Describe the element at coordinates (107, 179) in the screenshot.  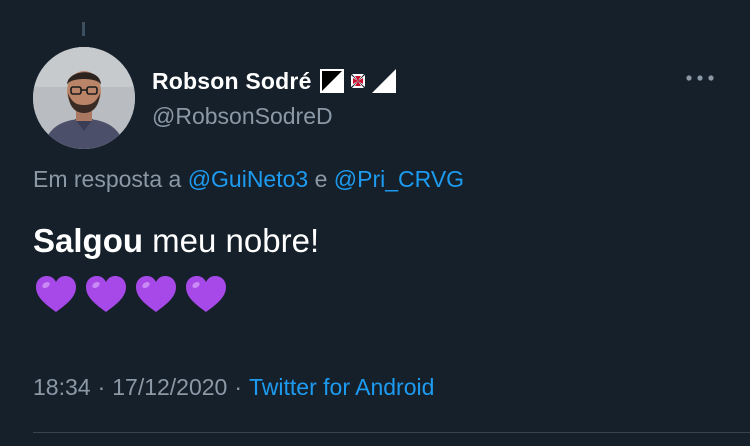
I see `reply-prefix: Em resposta a` at that location.